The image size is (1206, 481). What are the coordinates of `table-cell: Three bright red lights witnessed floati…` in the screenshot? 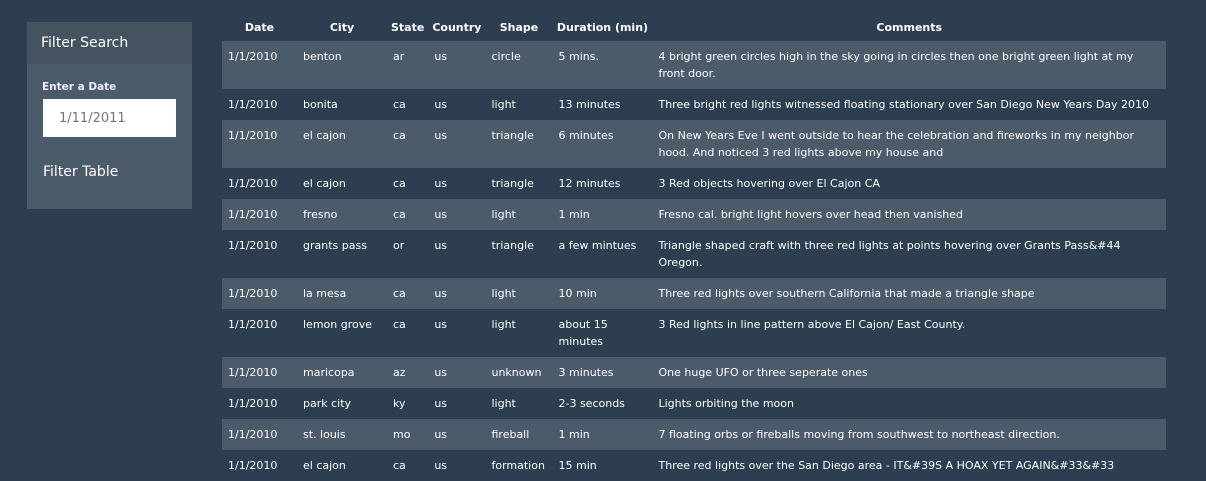 It's located at (904, 104).